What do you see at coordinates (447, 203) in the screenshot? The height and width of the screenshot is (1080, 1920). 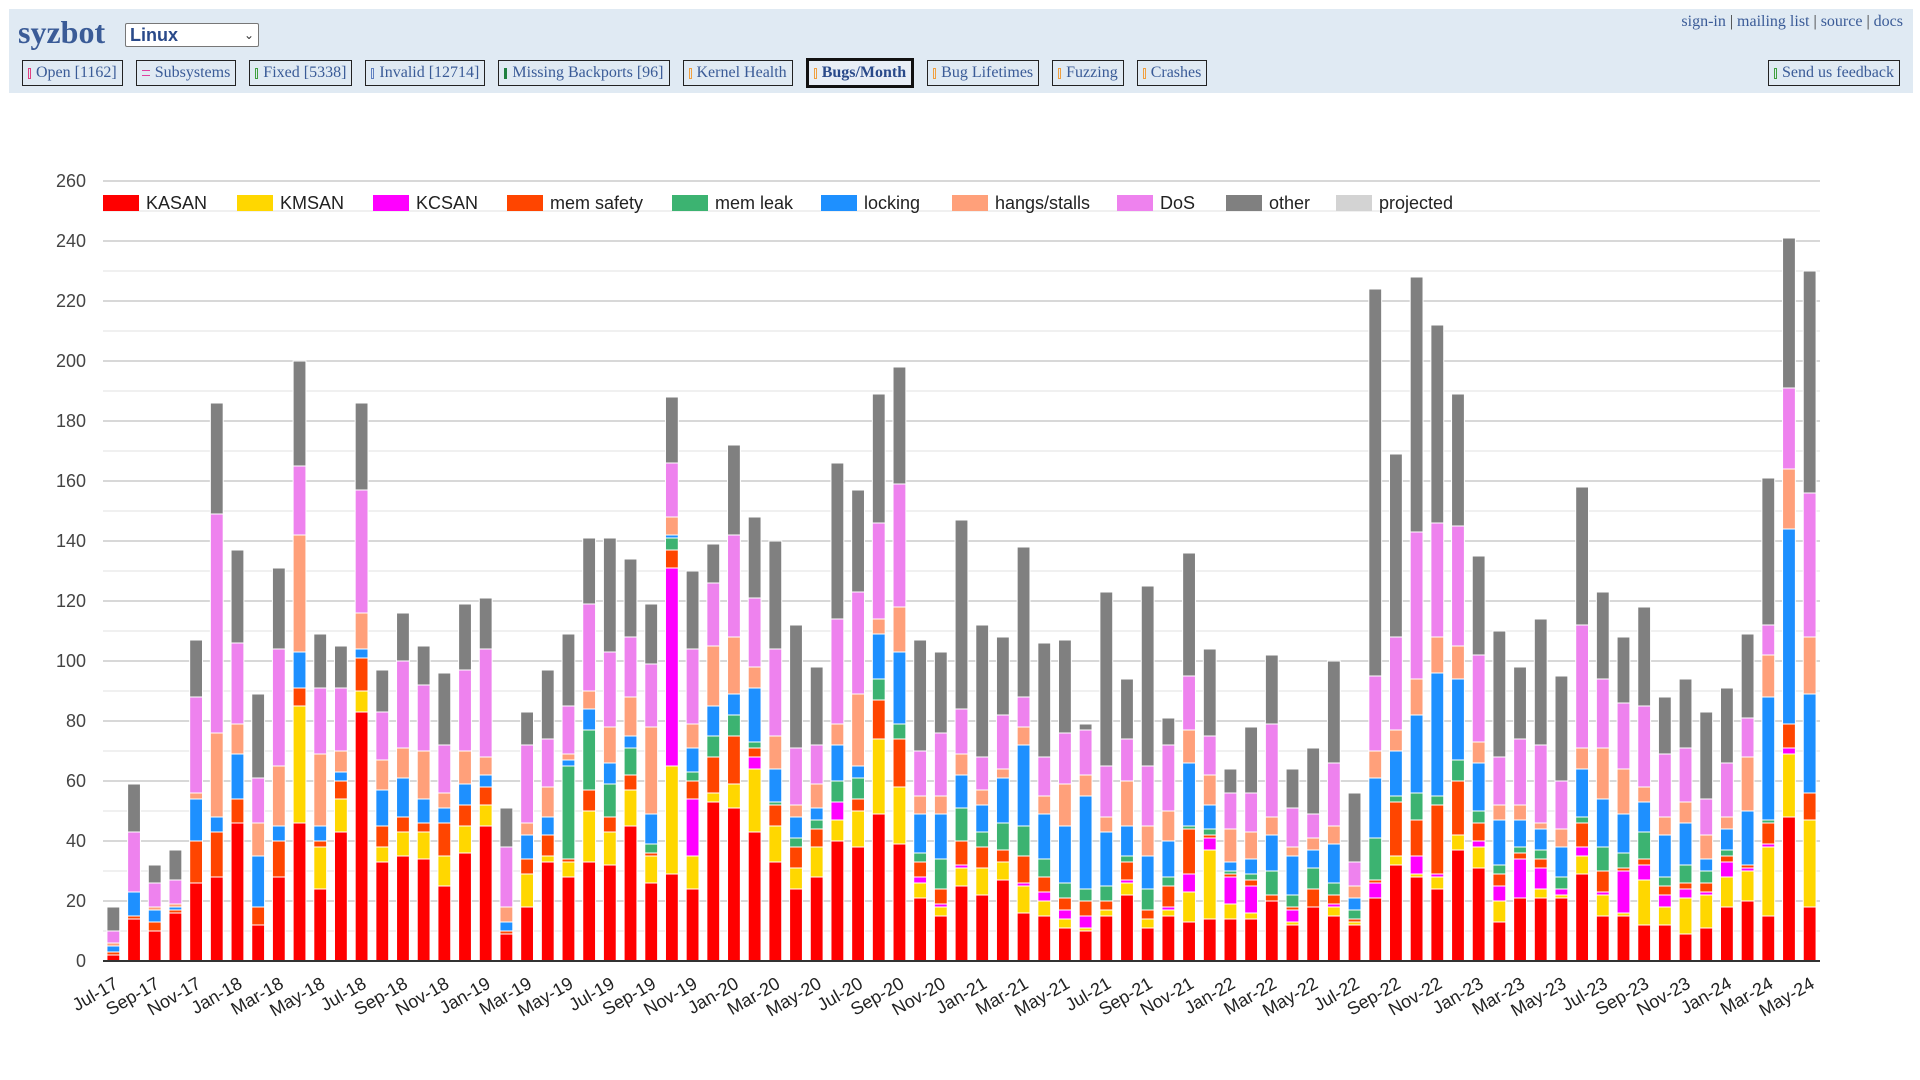 I see `legend-label: KCSAN` at bounding box center [447, 203].